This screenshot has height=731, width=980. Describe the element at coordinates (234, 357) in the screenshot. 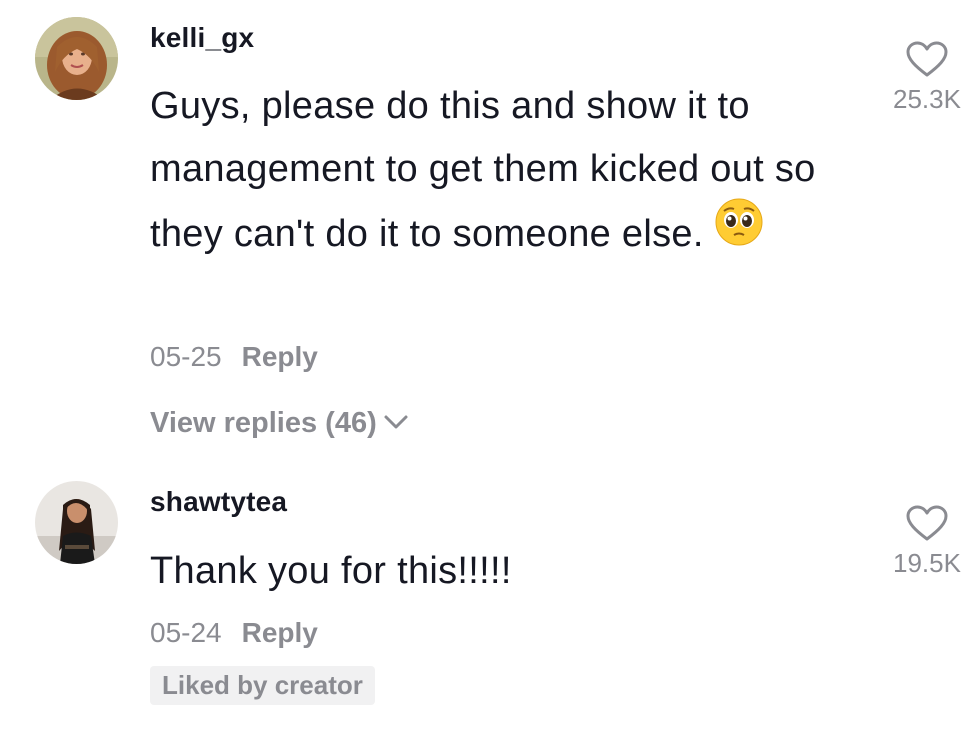

I see `comment-meta: 05-25 Reply` at that location.